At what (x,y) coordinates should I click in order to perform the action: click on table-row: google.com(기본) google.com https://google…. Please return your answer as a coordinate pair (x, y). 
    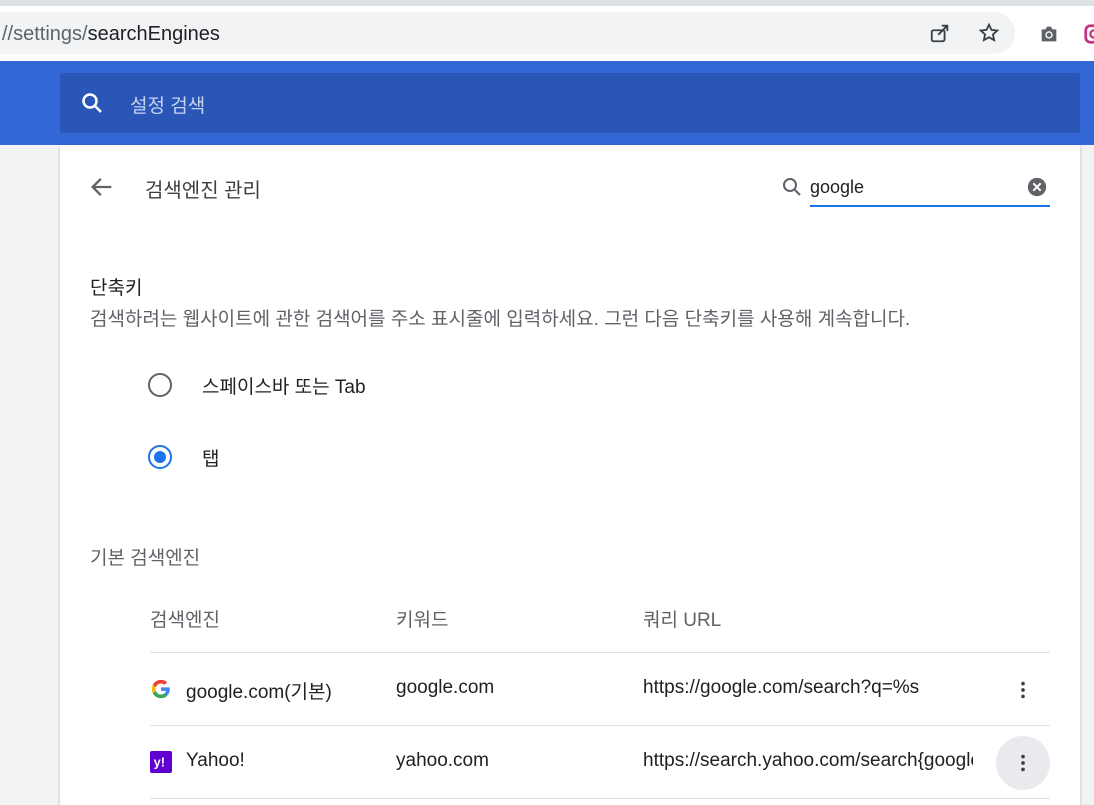
    Looking at the image, I should click on (600, 689).